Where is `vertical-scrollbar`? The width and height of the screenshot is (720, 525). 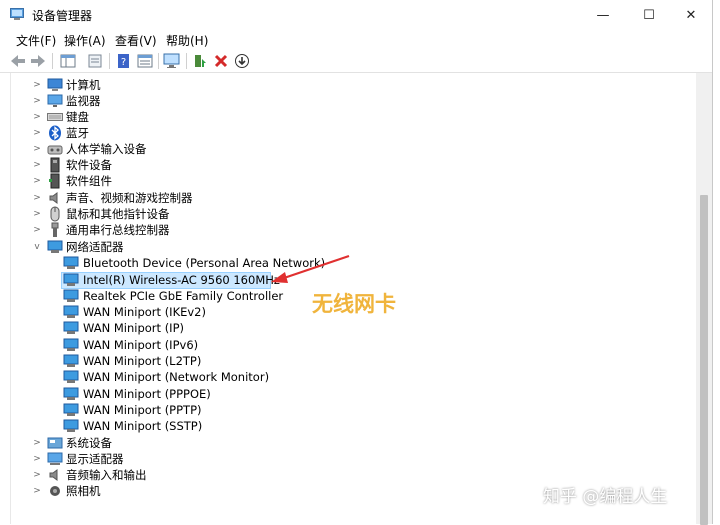
vertical-scrollbar is located at coordinates (704, 299).